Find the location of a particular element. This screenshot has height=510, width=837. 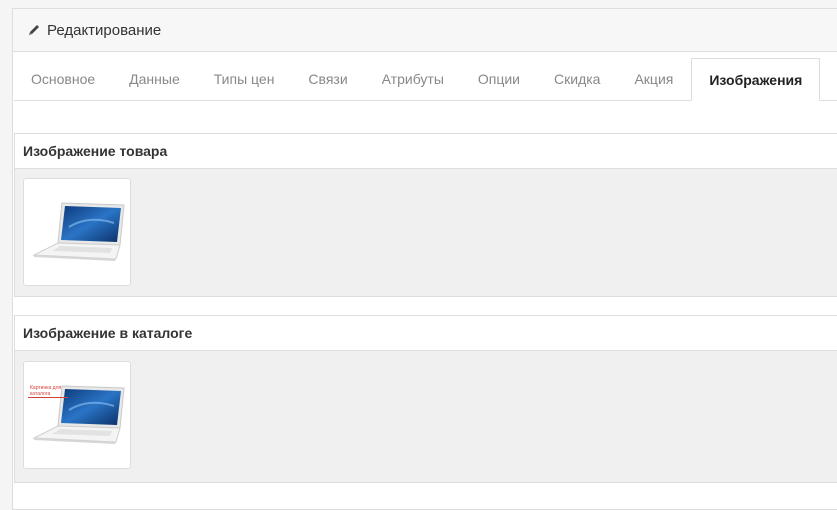

product-image-thumbnail is located at coordinates (77, 232).